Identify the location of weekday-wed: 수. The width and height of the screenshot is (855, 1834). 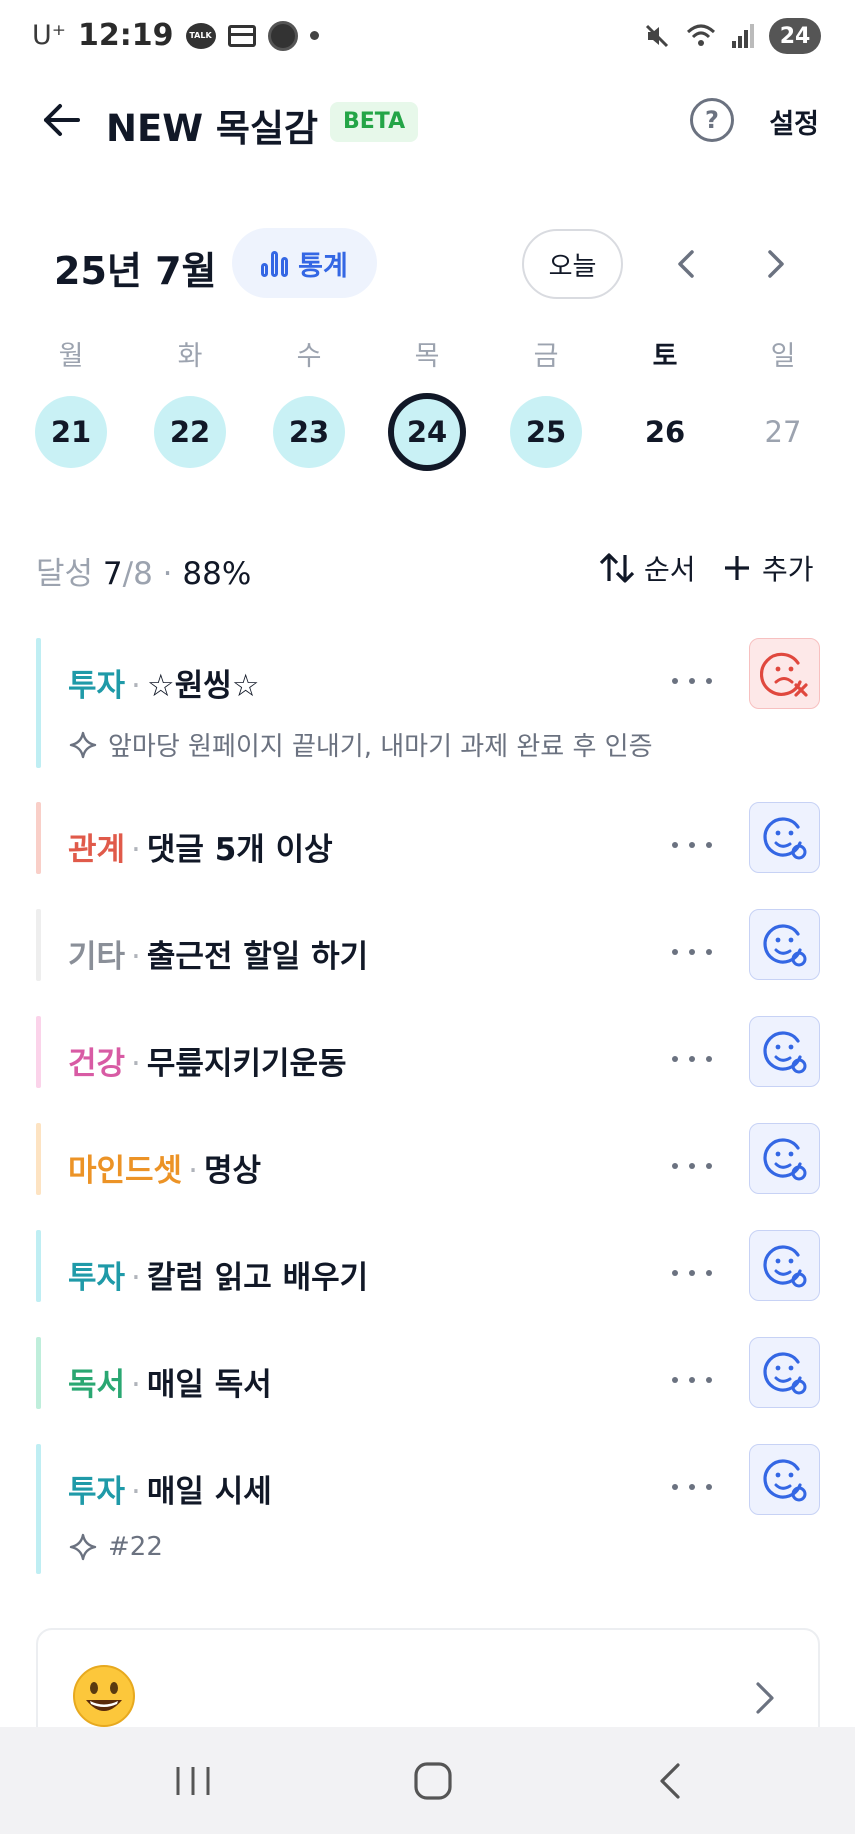
(309, 356).